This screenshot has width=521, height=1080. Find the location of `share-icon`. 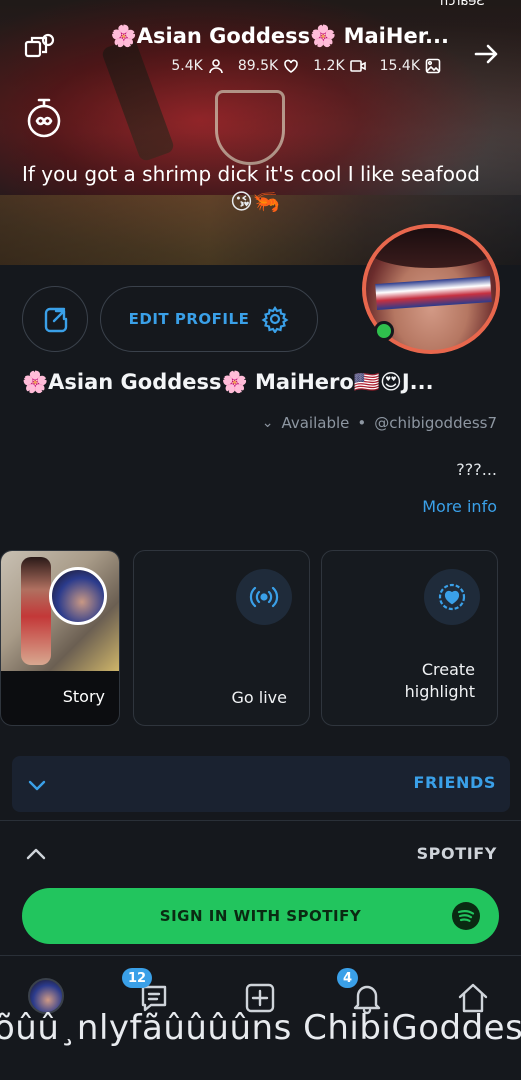

share-icon is located at coordinates (56, 320).